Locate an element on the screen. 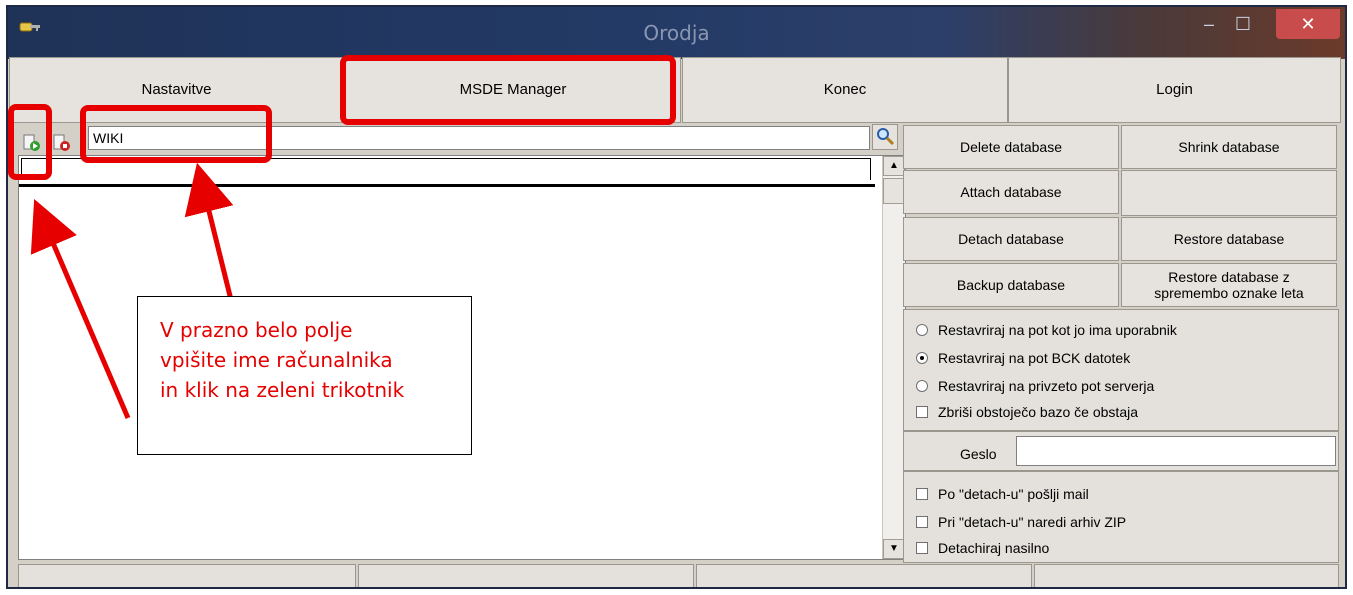  magnifier-icon is located at coordinates (886, 137).